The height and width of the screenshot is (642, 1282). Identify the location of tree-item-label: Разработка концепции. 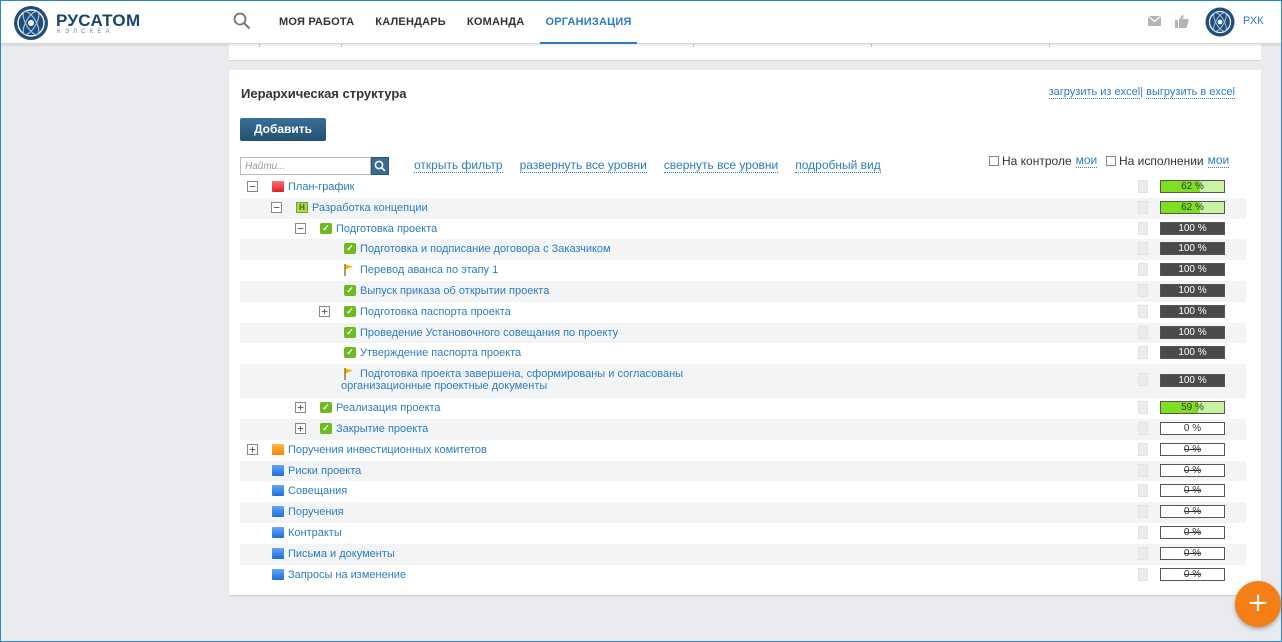
(370, 208).